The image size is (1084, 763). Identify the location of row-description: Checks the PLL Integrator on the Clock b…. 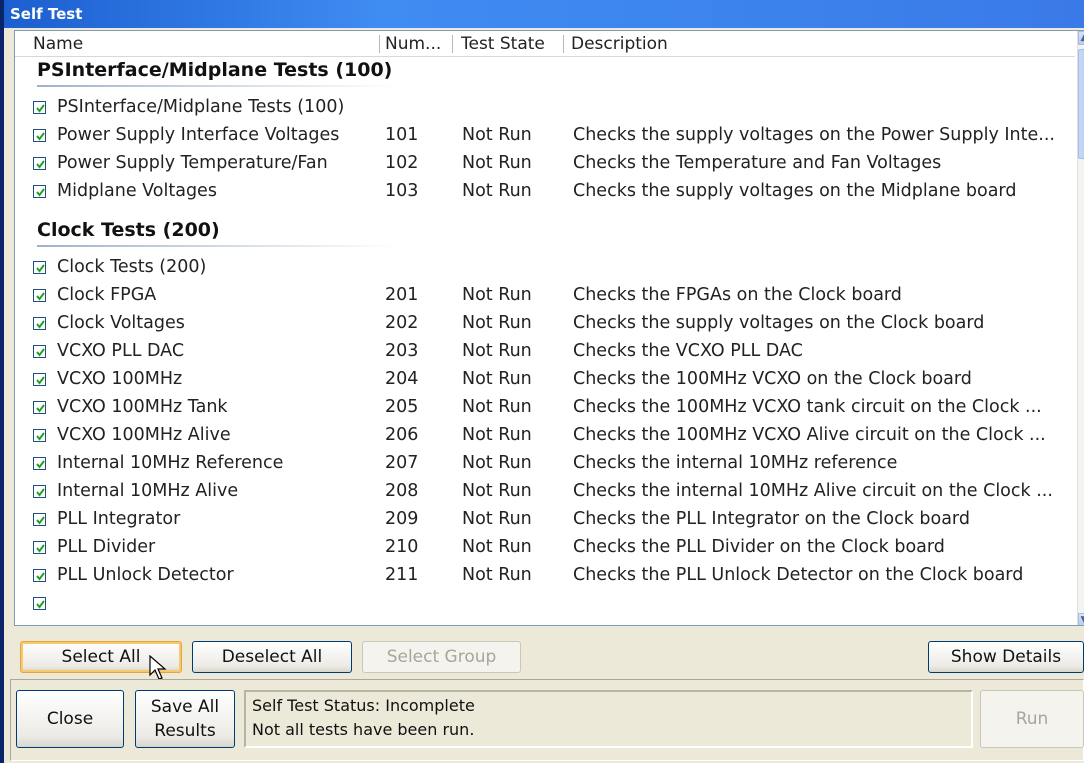
(771, 519).